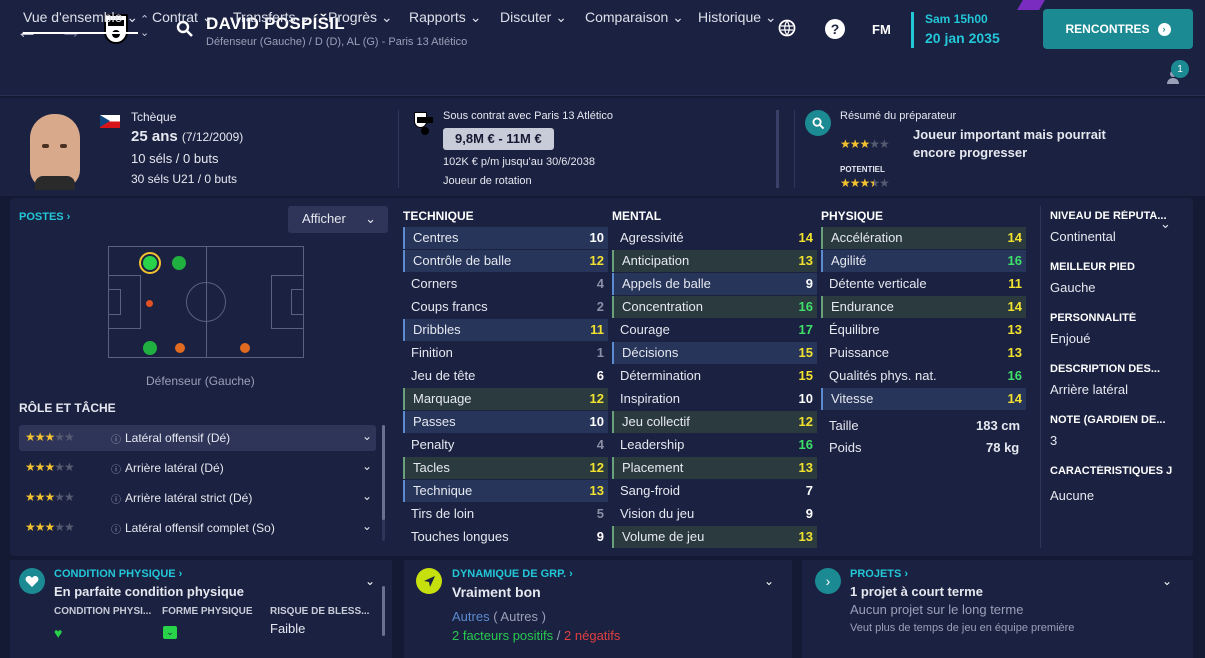 This screenshot has width=1205, height=658. What do you see at coordinates (118, 574) in the screenshot?
I see `condition-link: CONDITION PHYSIQUE ›` at bounding box center [118, 574].